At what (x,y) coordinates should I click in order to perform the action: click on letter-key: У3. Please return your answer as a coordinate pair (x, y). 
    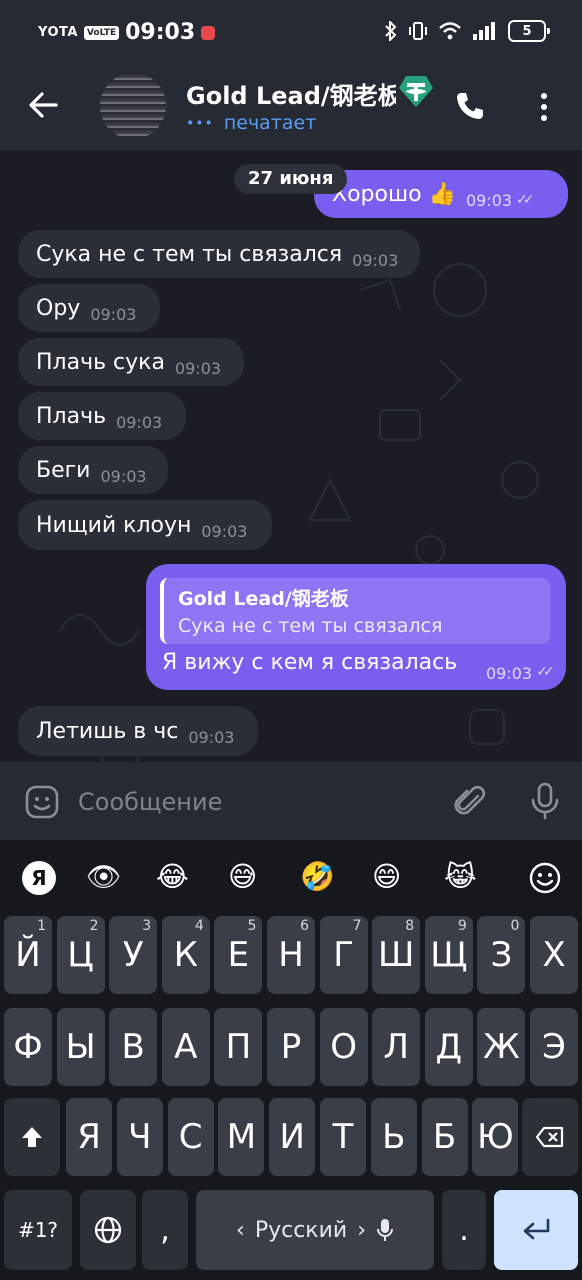
    Looking at the image, I should click on (133, 955).